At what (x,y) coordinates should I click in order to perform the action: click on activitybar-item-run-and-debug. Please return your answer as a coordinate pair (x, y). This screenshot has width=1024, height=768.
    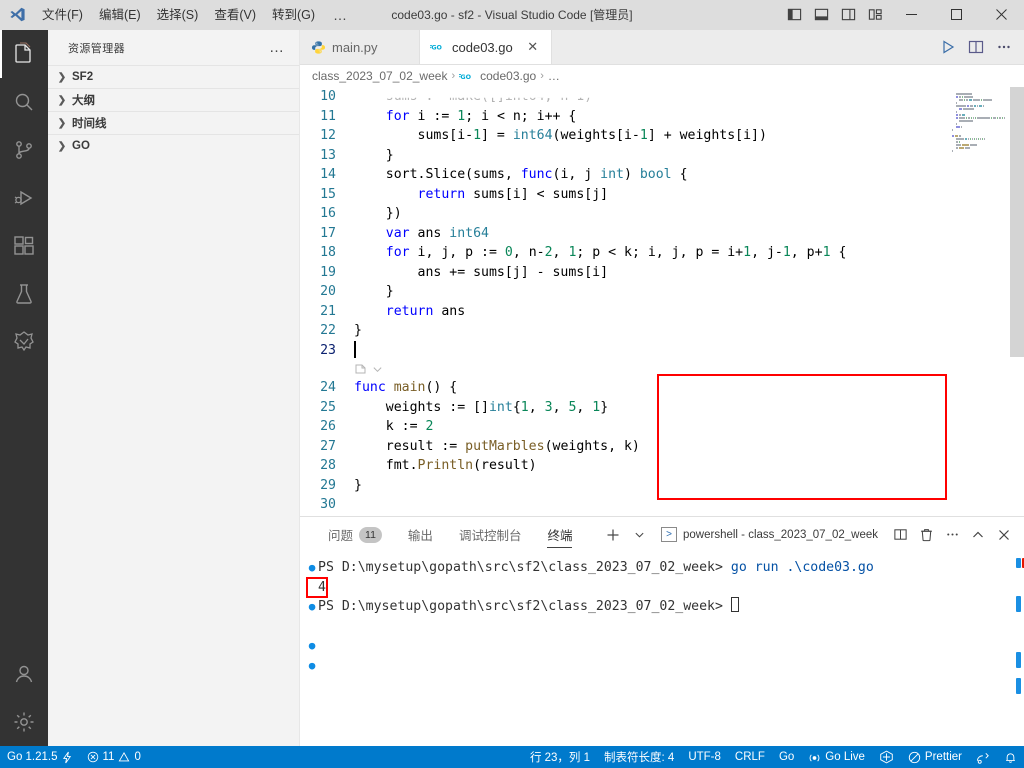
    Looking at the image, I should click on (24, 198).